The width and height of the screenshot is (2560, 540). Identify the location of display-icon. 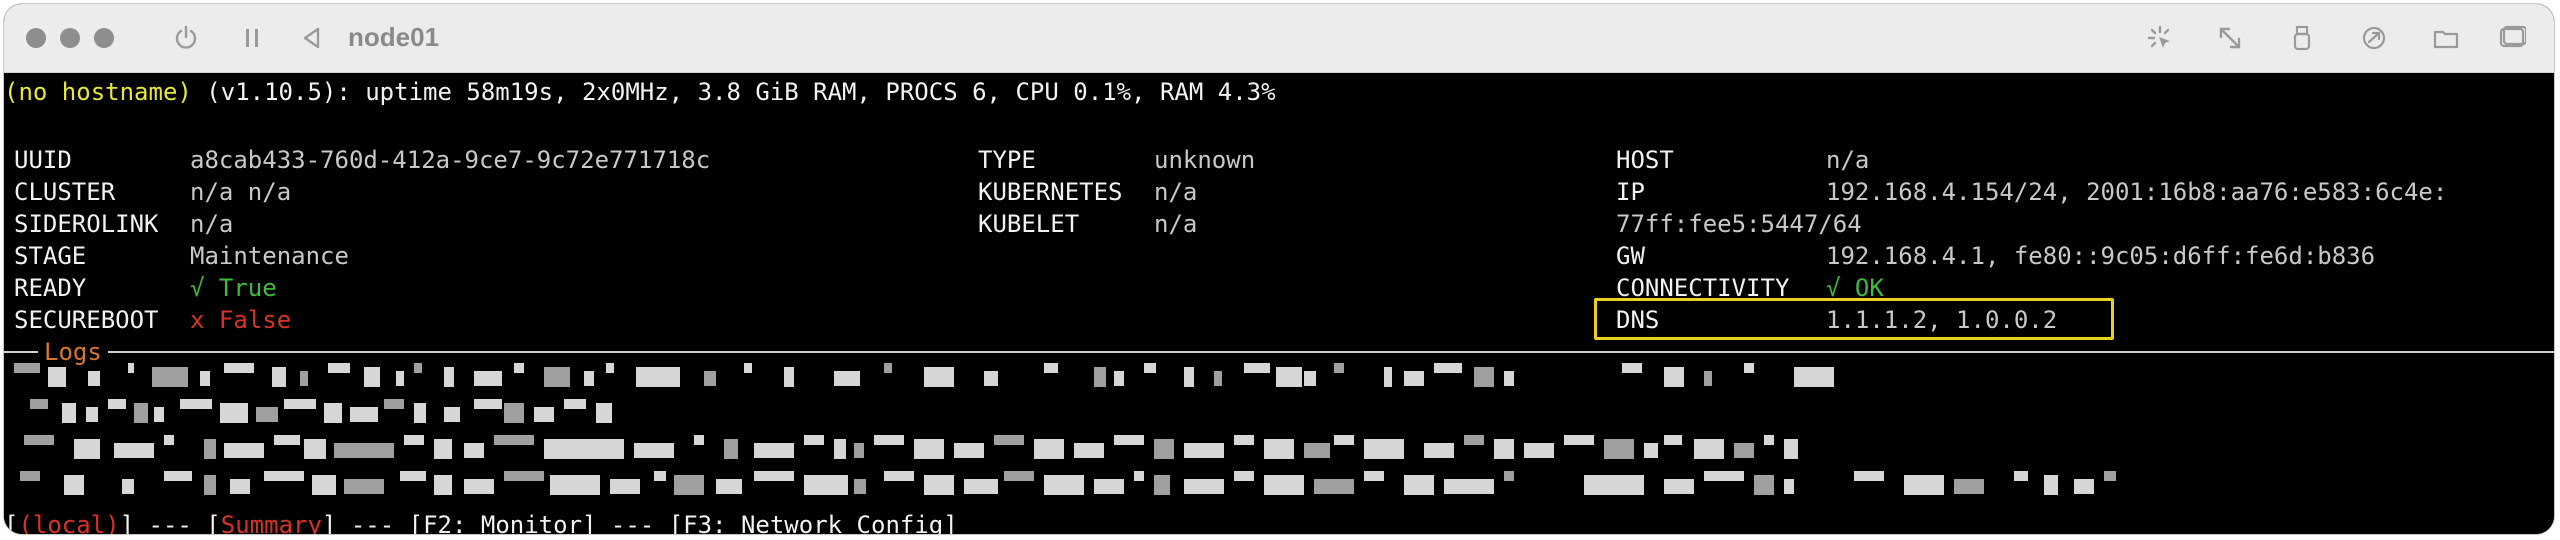
(2512, 38).